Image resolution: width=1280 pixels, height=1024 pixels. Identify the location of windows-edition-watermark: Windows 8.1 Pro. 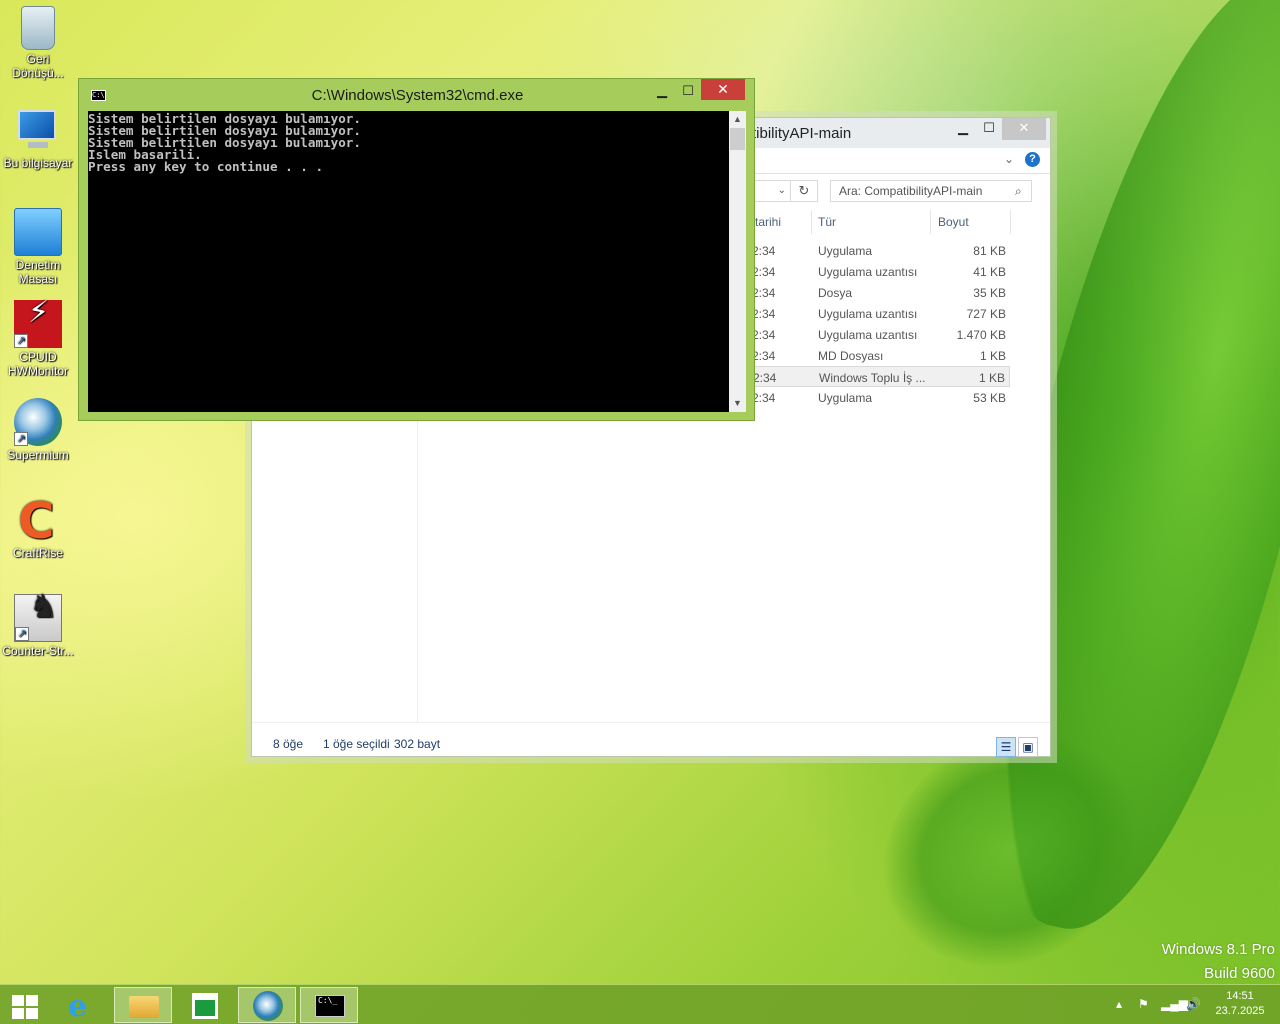
(1218, 949).